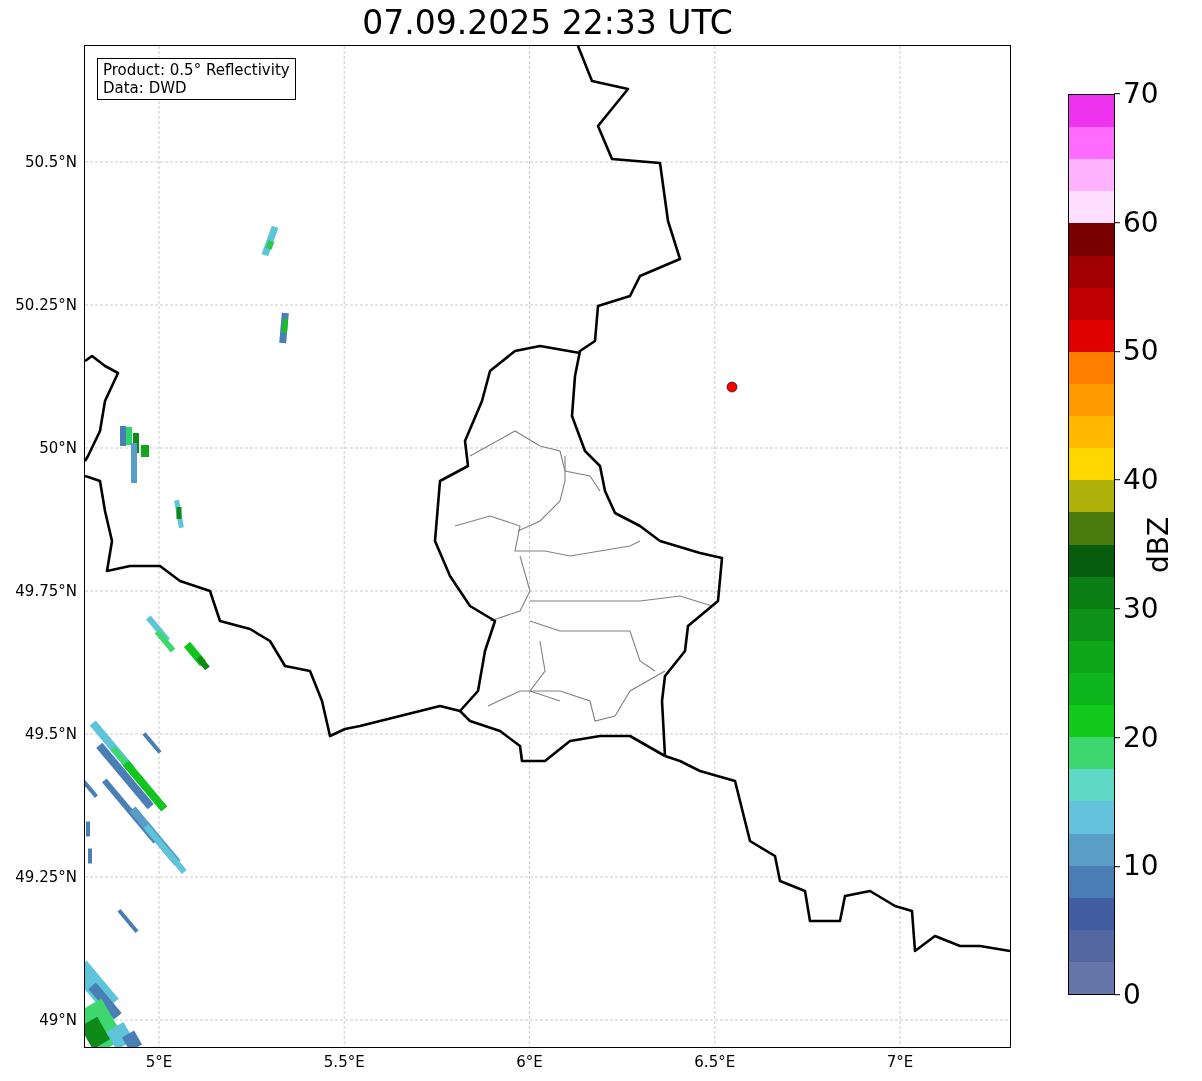  Describe the element at coordinates (159, 1062) in the screenshot. I see `longitude-label: 5°E` at that location.